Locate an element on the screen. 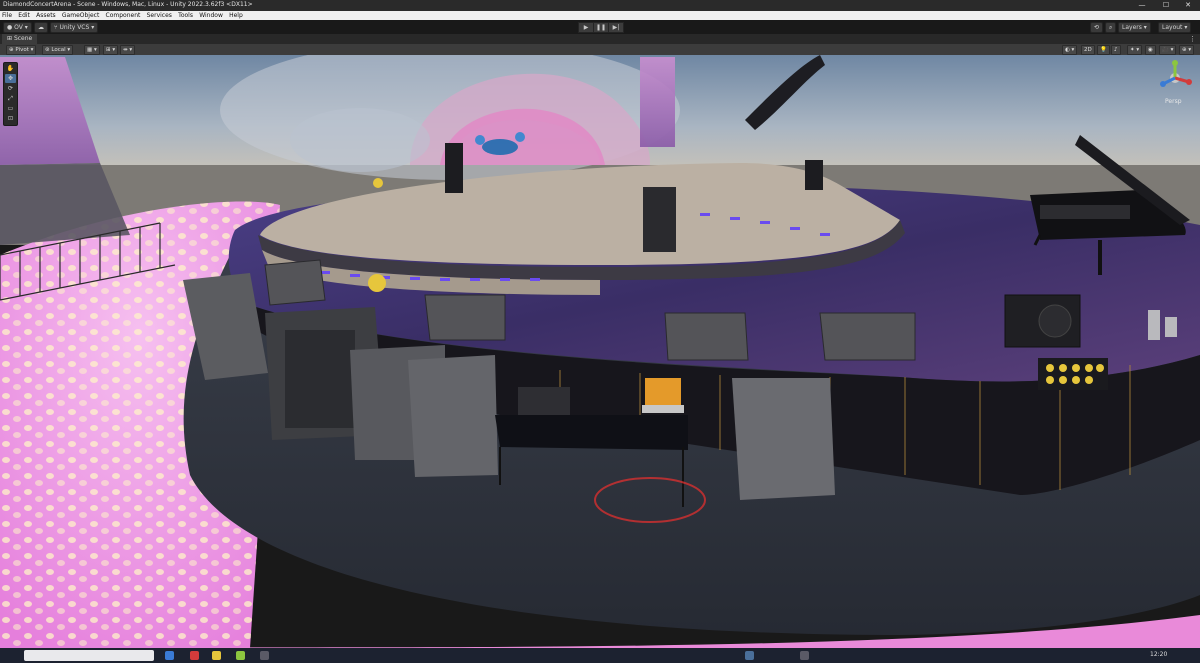 Image resolution: width=1200 pixels, height=663 pixels. minimize-button: — is located at coordinates (1142, 5).